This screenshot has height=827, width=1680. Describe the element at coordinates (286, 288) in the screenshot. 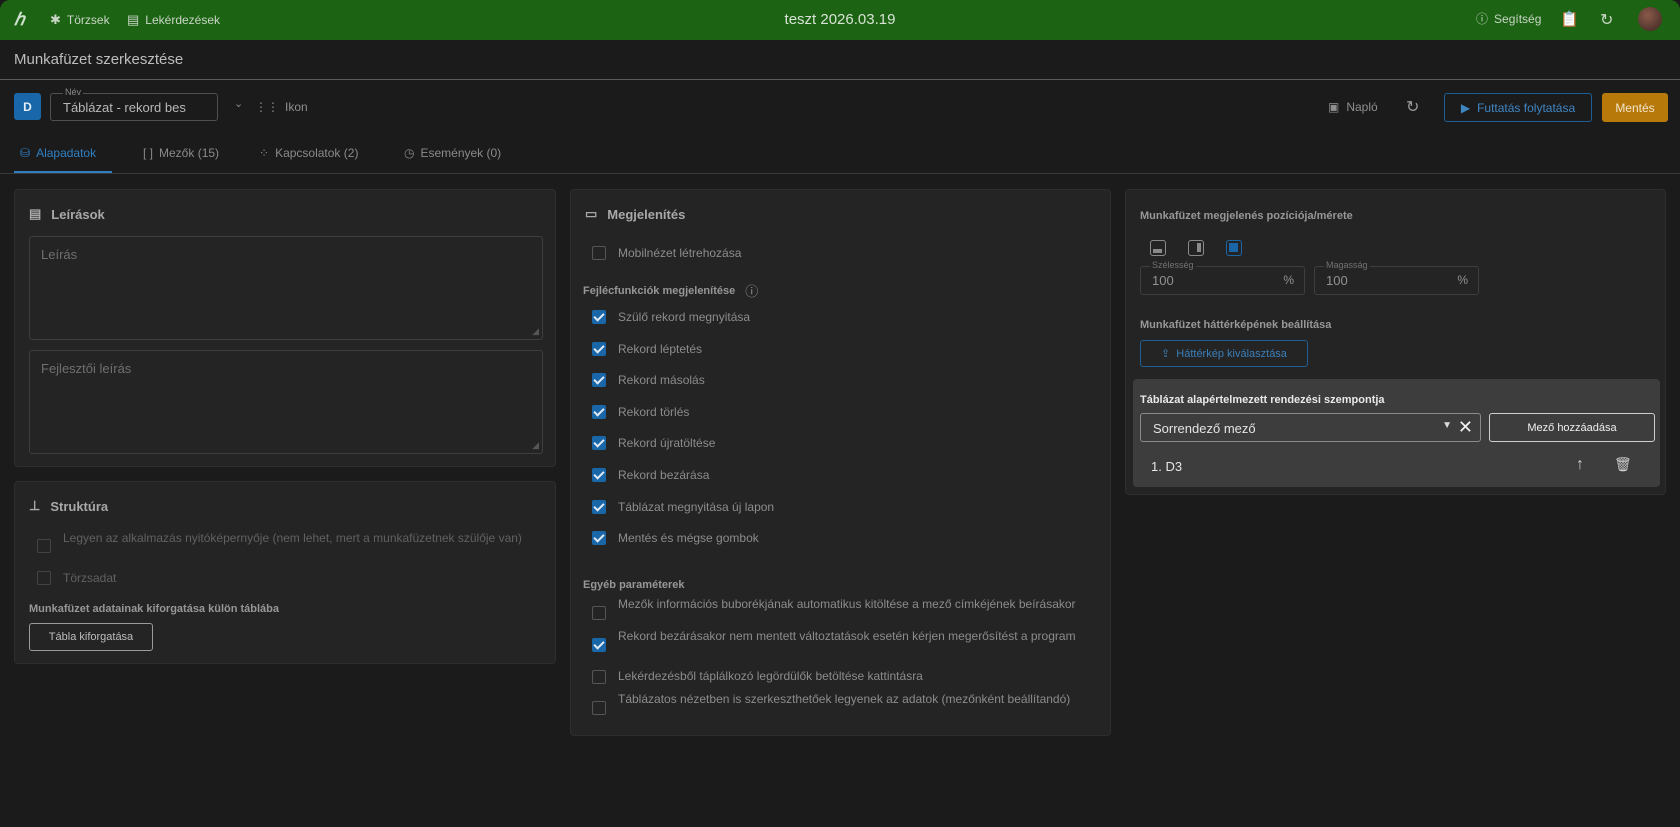

I see `description-textarea: Leírás ◢` at that location.